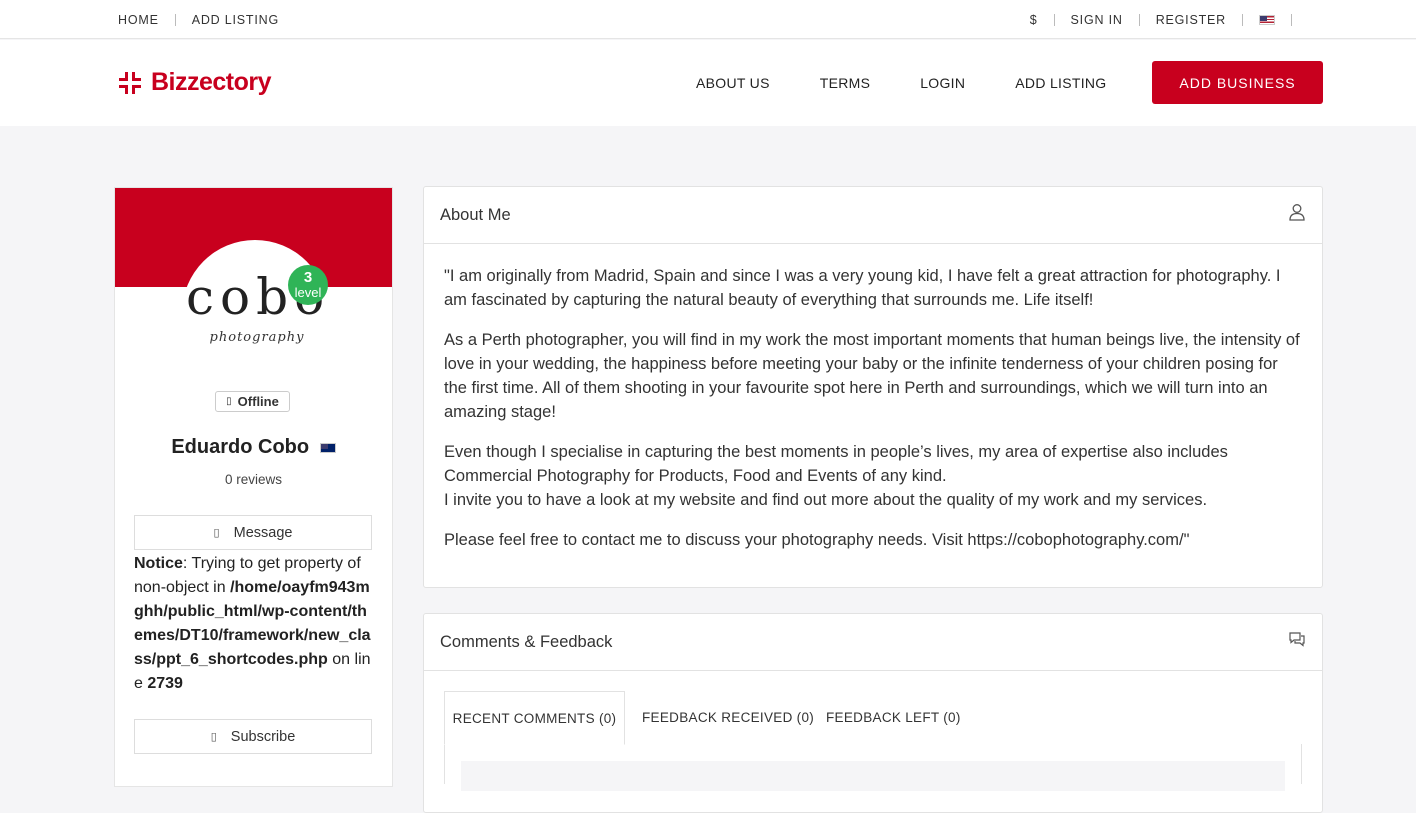 Image resolution: width=1416 pixels, height=813 pixels. I want to click on about-me-title: About Me, so click(475, 214).